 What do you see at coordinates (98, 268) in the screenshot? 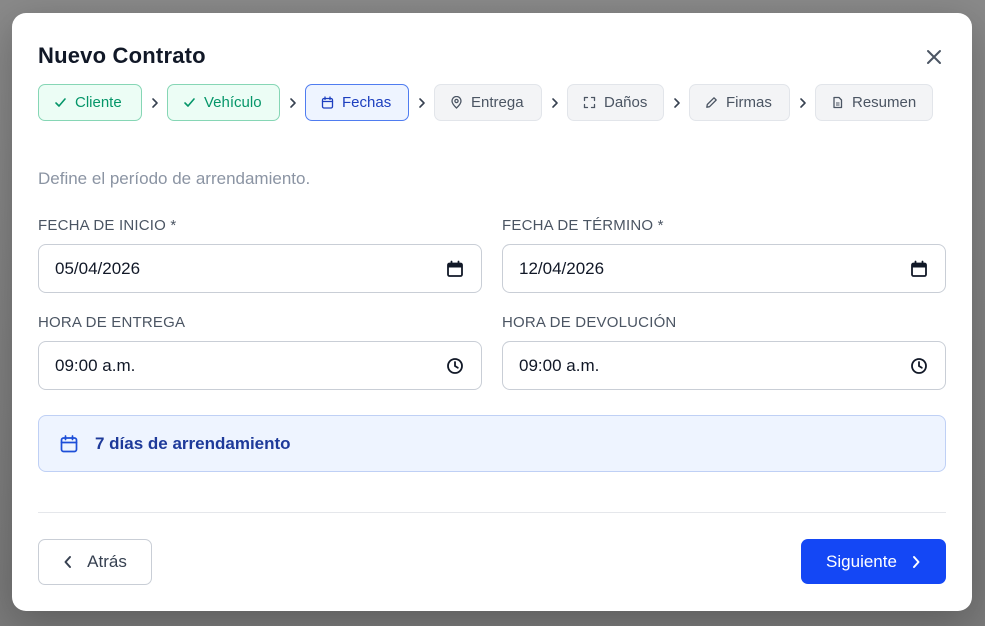
I see `start-date-value: 05/04/2026` at bounding box center [98, 268].